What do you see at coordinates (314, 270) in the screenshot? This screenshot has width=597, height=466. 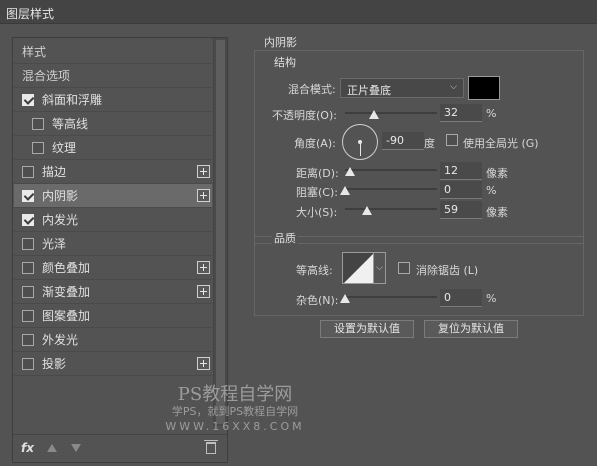 I see `contour-label: 等高线:` at bounding box center [314, 270].